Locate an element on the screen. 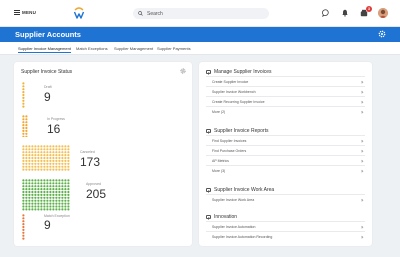  link-more: More (3) is located at coordinates (285, 170).